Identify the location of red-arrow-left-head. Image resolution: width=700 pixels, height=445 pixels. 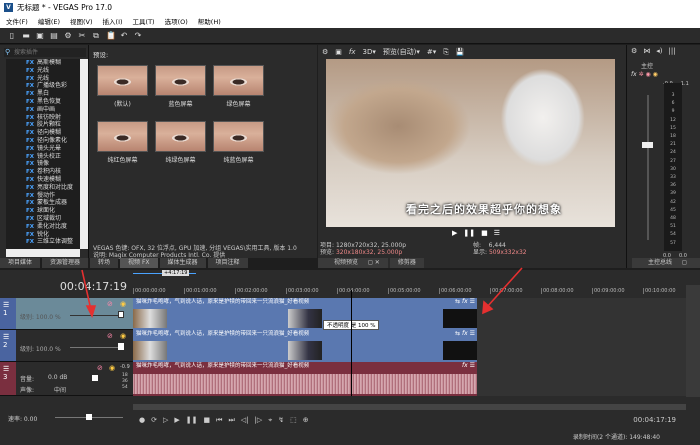
(91, 312).